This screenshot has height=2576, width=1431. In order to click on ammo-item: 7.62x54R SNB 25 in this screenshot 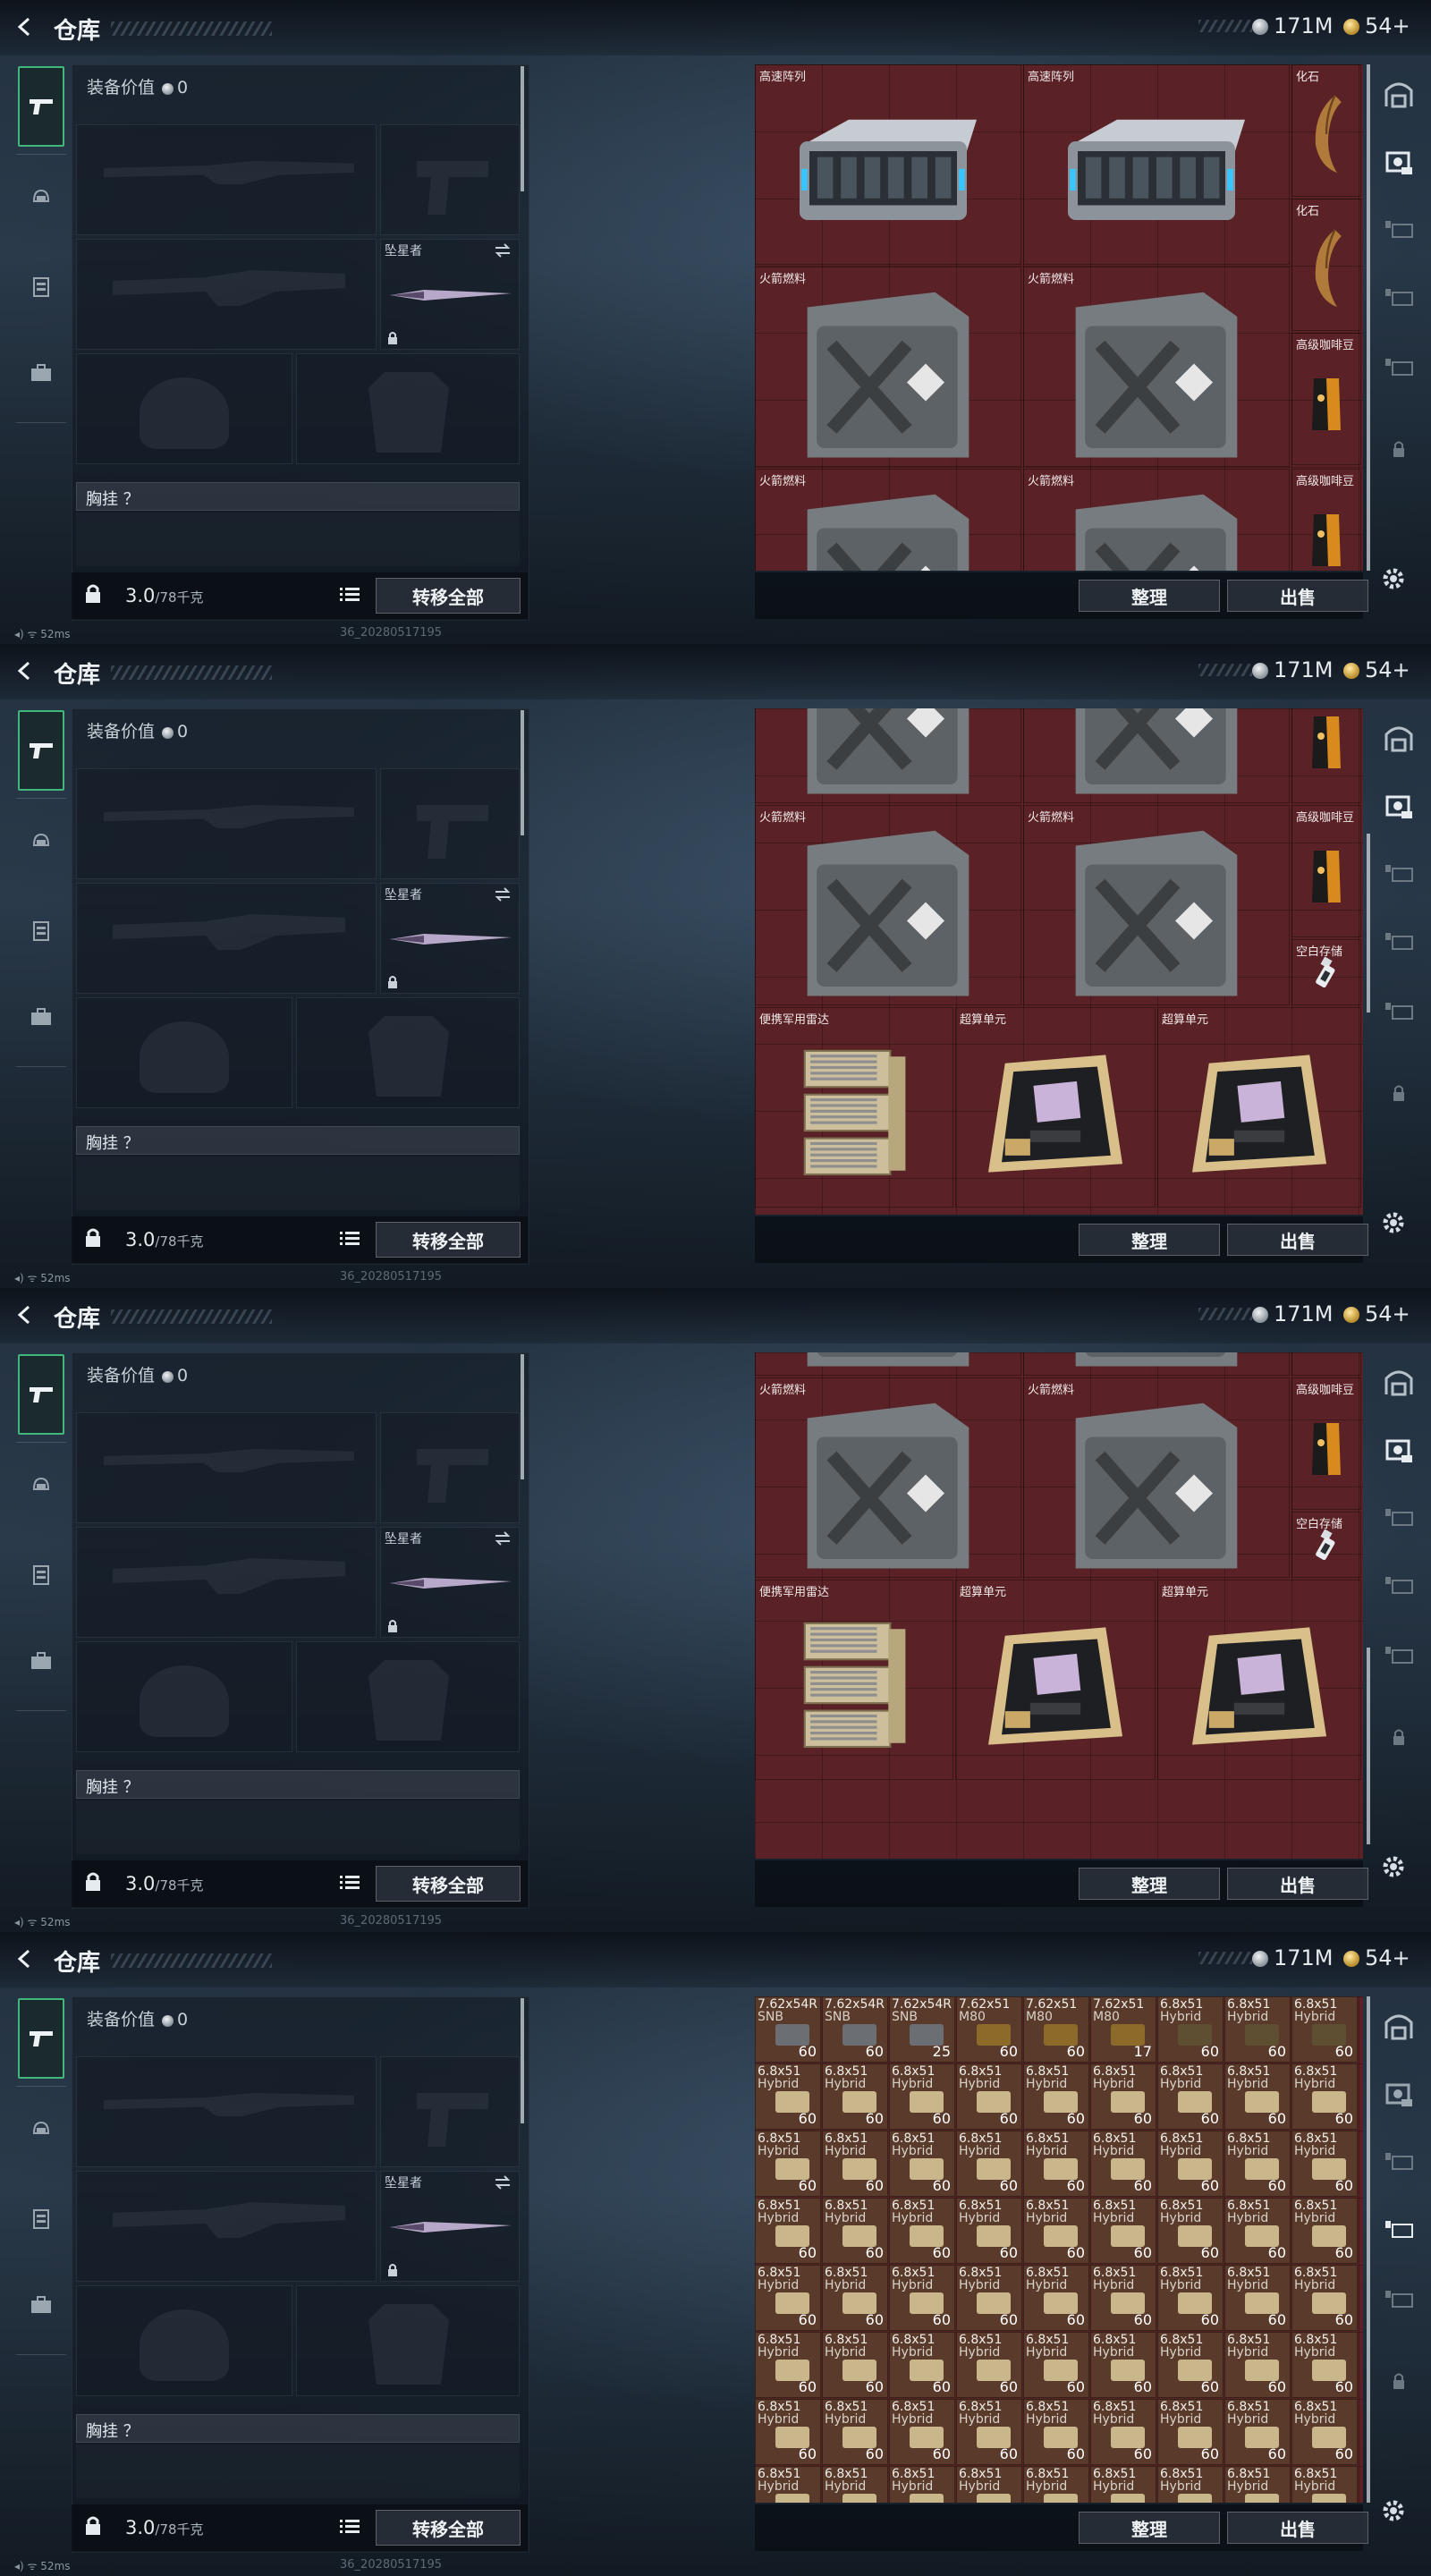, I will do `click(922, 2029)`.